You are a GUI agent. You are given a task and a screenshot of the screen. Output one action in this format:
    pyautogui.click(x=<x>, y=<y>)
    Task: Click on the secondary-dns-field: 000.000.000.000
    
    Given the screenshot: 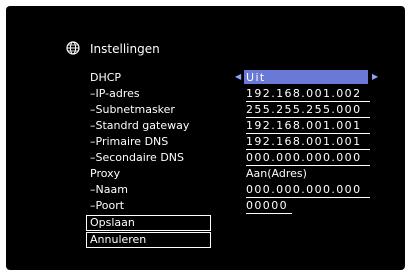 What is the action you would take?
    pyautogui.click(x=308, y=158)
    